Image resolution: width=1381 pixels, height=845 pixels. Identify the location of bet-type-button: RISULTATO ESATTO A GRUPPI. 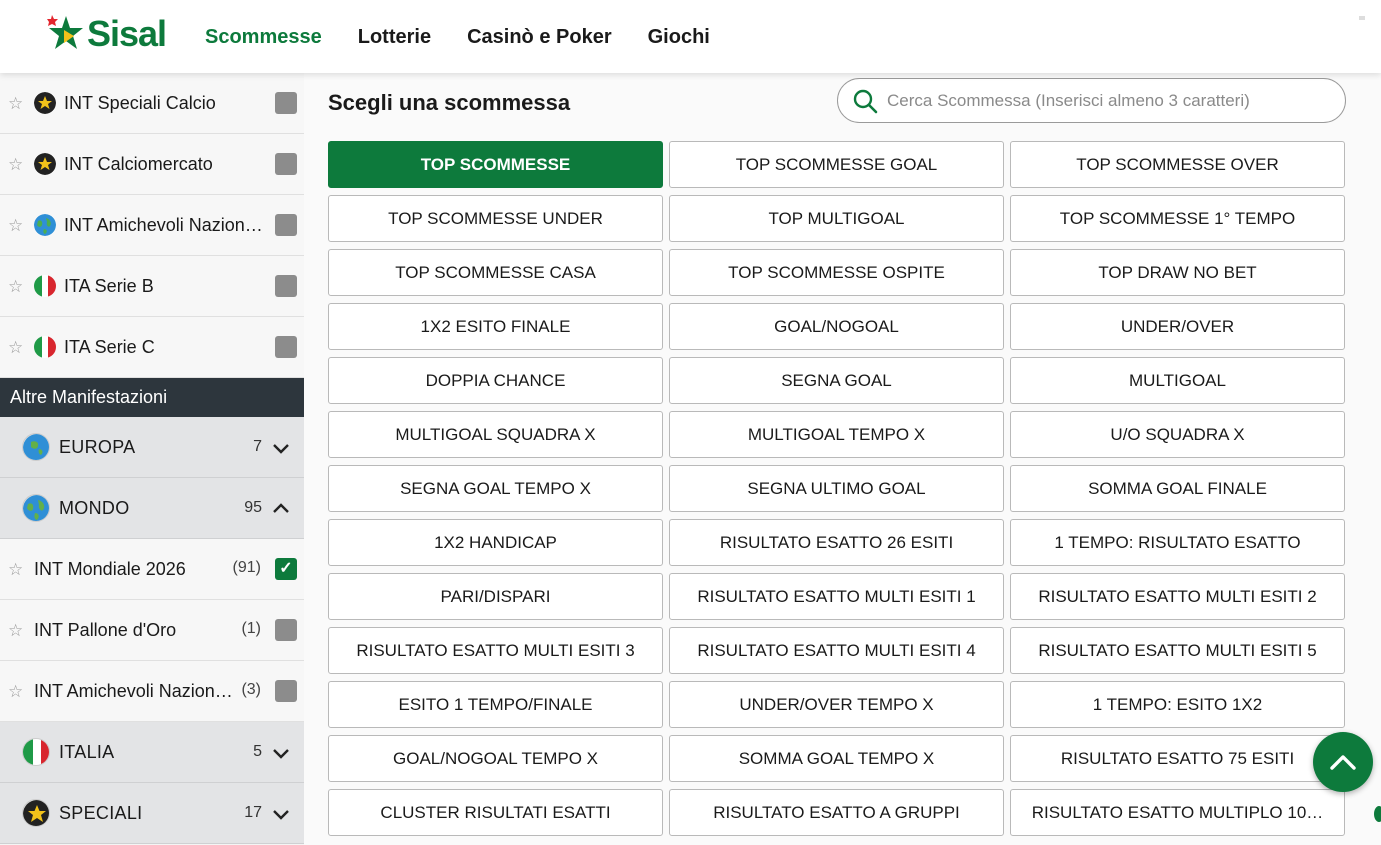
(836, 812).